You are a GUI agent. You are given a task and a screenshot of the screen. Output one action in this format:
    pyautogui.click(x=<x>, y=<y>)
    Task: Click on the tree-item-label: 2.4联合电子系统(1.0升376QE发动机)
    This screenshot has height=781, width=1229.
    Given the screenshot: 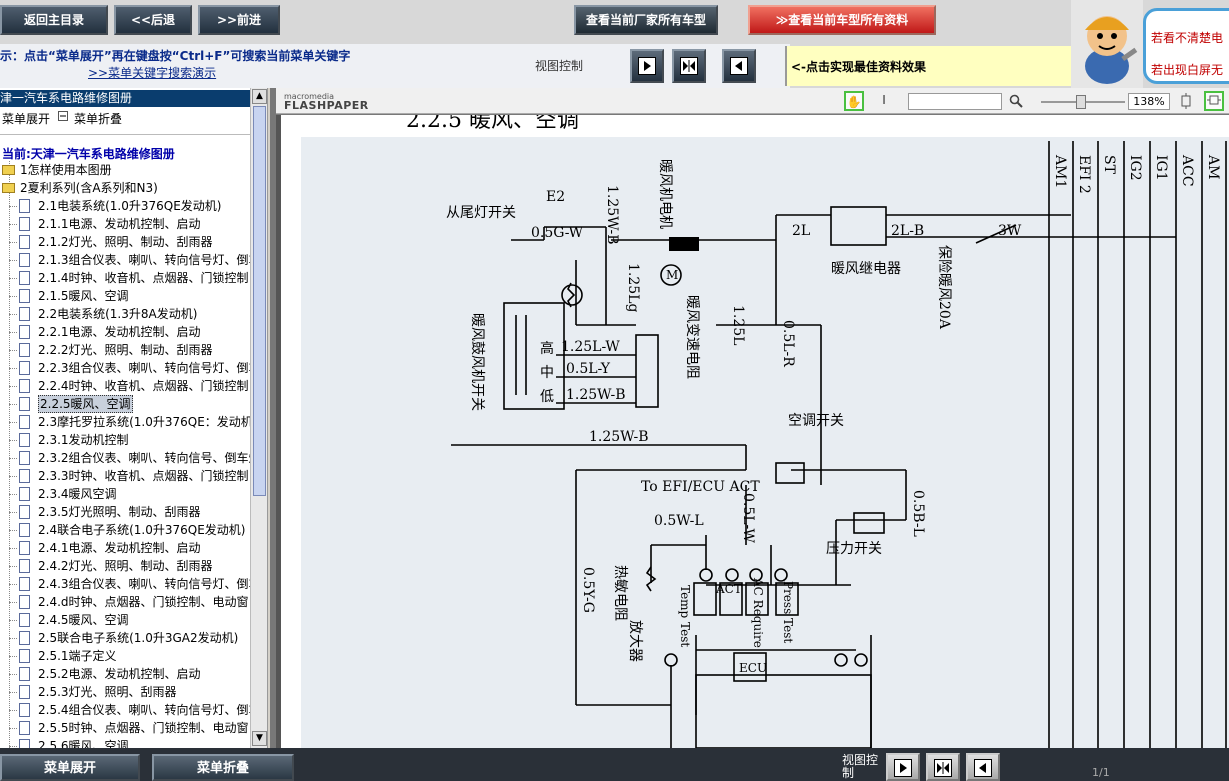 What is the action you would take?
    pyautogui.click(x=142, y=530)
    